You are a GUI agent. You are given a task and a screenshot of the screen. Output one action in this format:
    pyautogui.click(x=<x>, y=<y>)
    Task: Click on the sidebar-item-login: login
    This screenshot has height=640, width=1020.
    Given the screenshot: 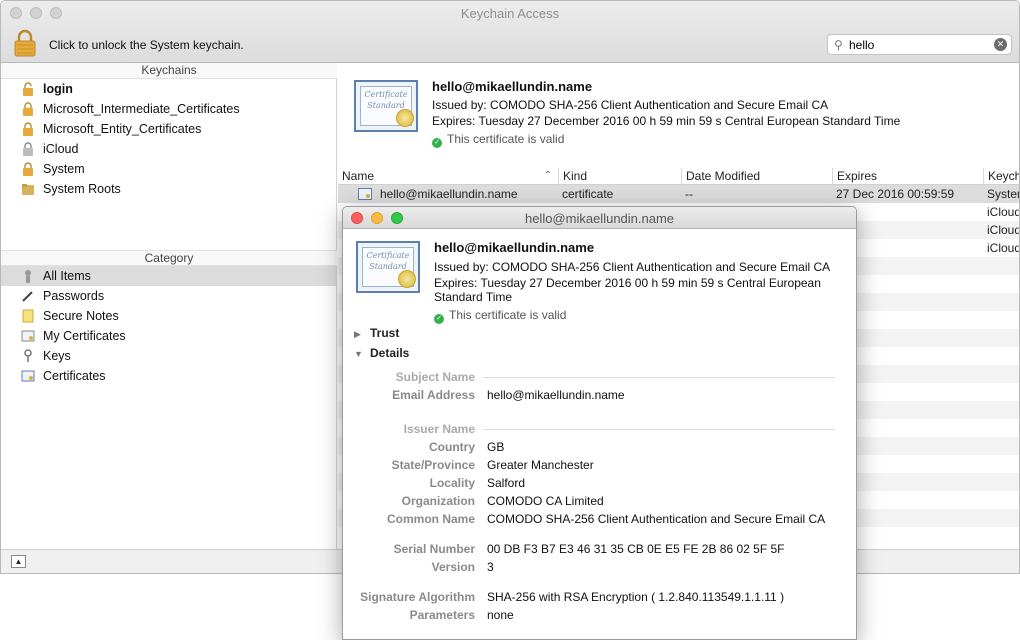 What is the action you would take?
    pyautogui.click(x=168, y=89)
    